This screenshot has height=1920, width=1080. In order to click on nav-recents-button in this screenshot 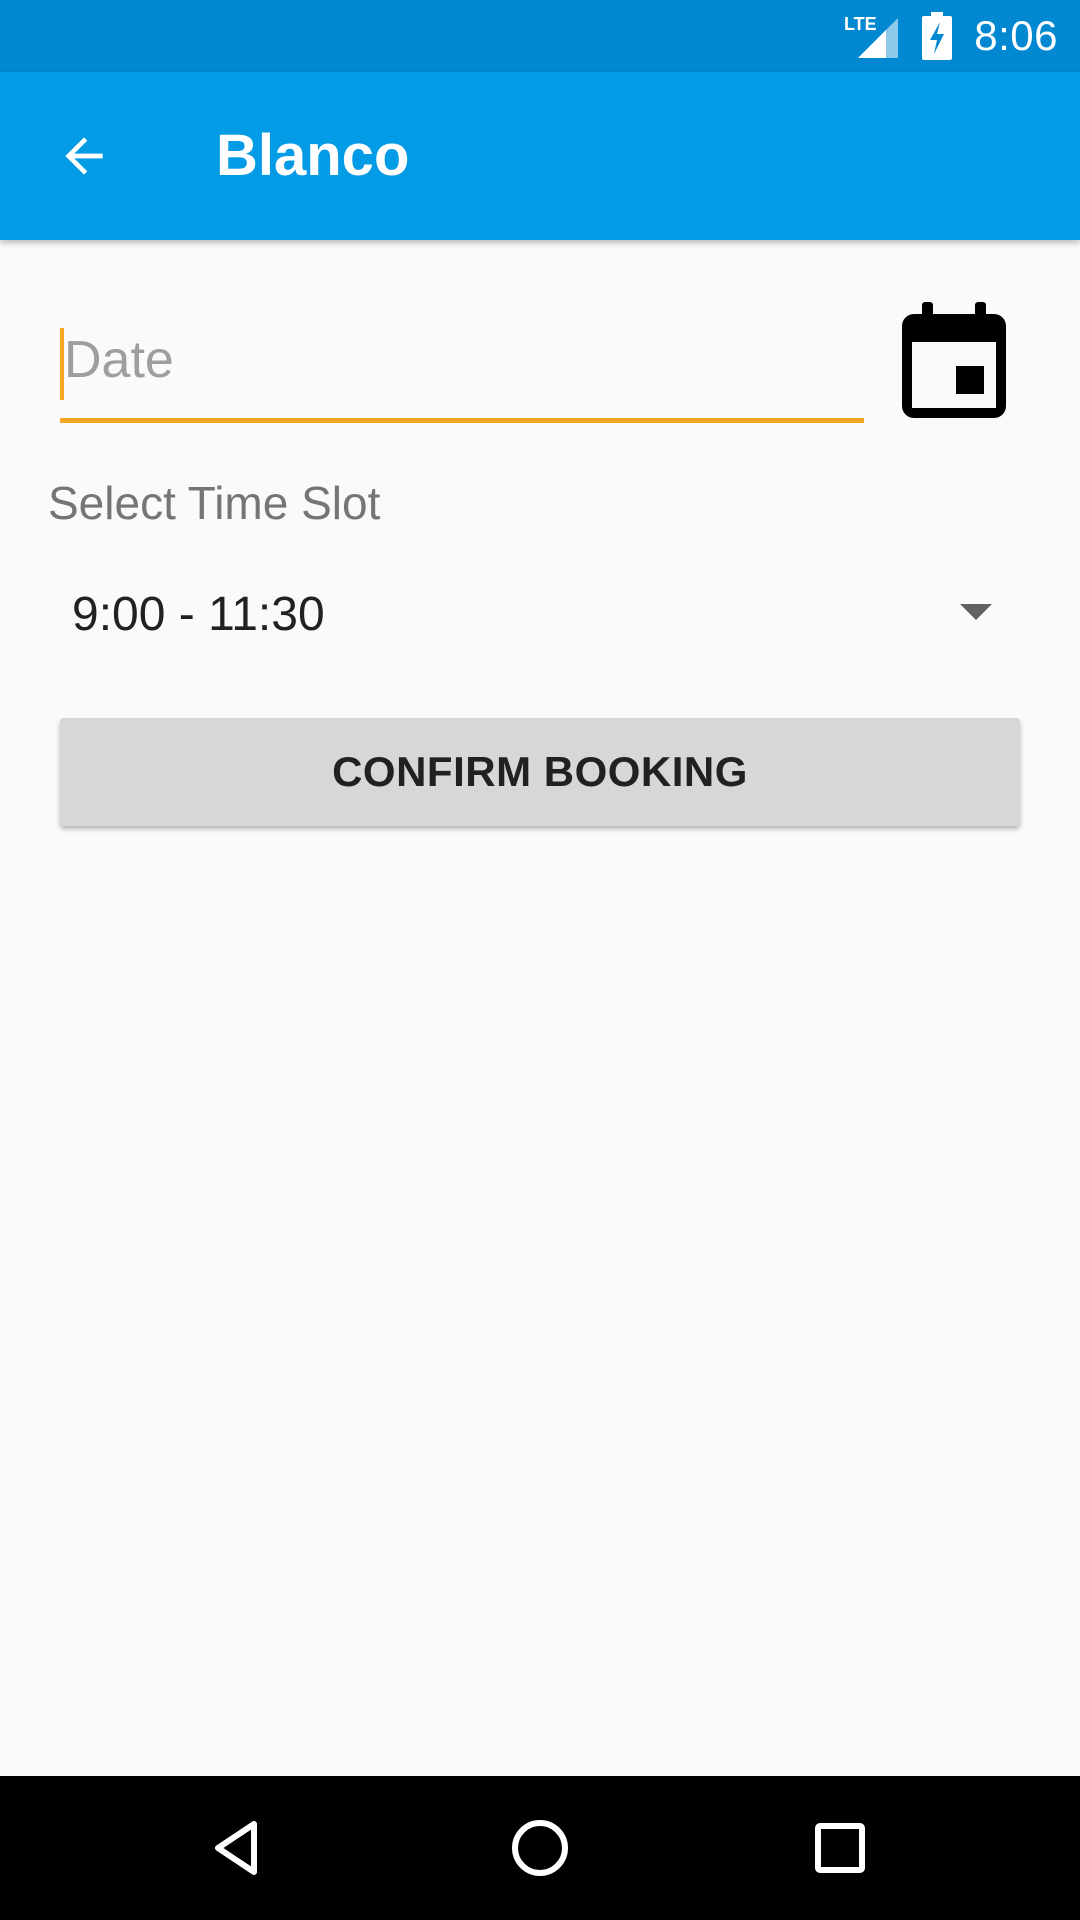, I will do `click(840, 1848)`.